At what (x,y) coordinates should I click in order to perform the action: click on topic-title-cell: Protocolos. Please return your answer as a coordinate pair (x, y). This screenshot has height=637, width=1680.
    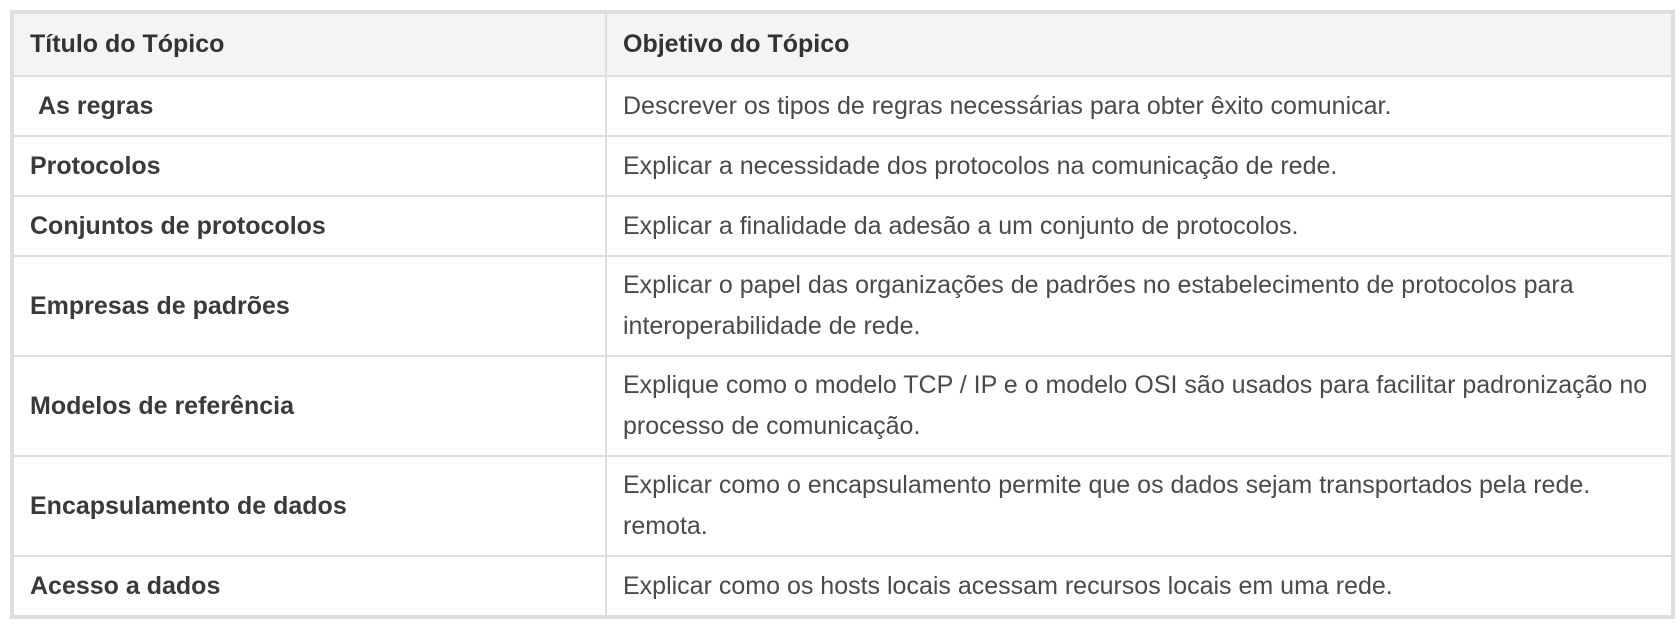
    Looking at the image, I should click on (309, 166).